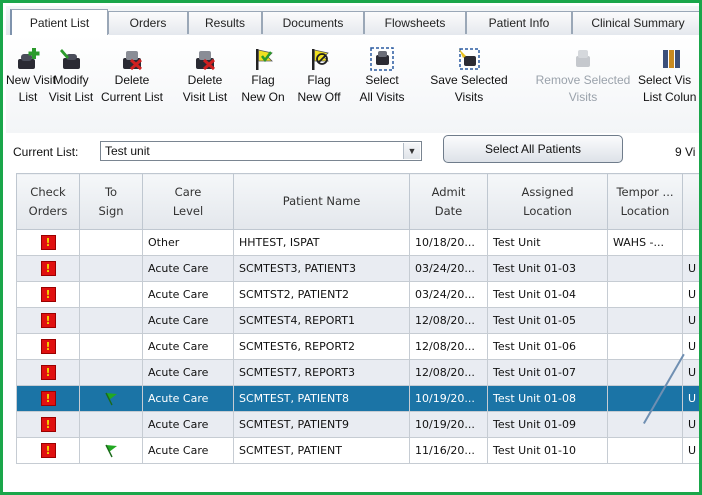 The width and height of the screenshot is (702, 495). What do you see at coordinates (321, 201) in the screenshot?
I see `col-header-patient-name: Patient Name` at bounding box center [321, 201].